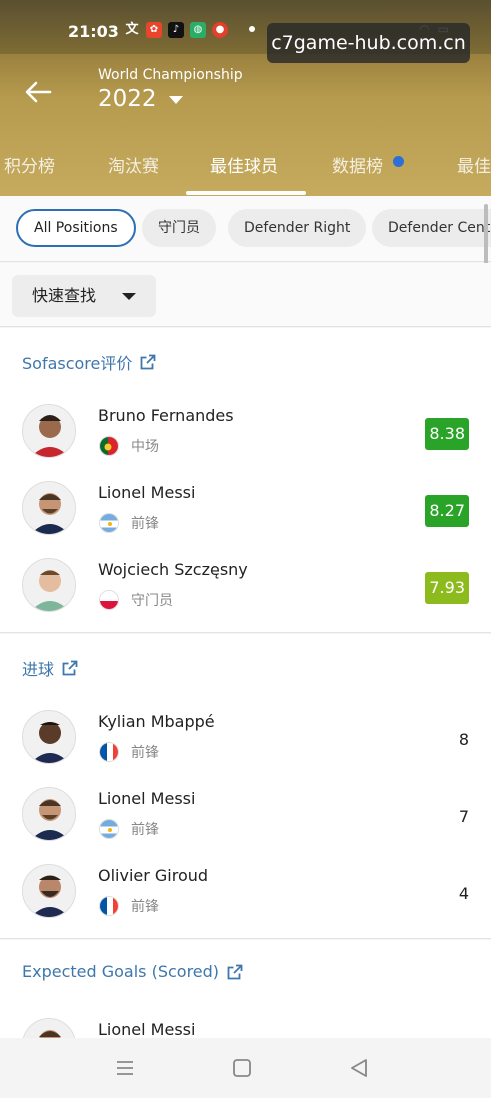 Image resolution: width=491 pixels, height=1098 pixels. What do you see at coordinates (244, 164) in the screenshot?
I see `tab-top-players: 最佳球员` at bounding box center [244, 164].